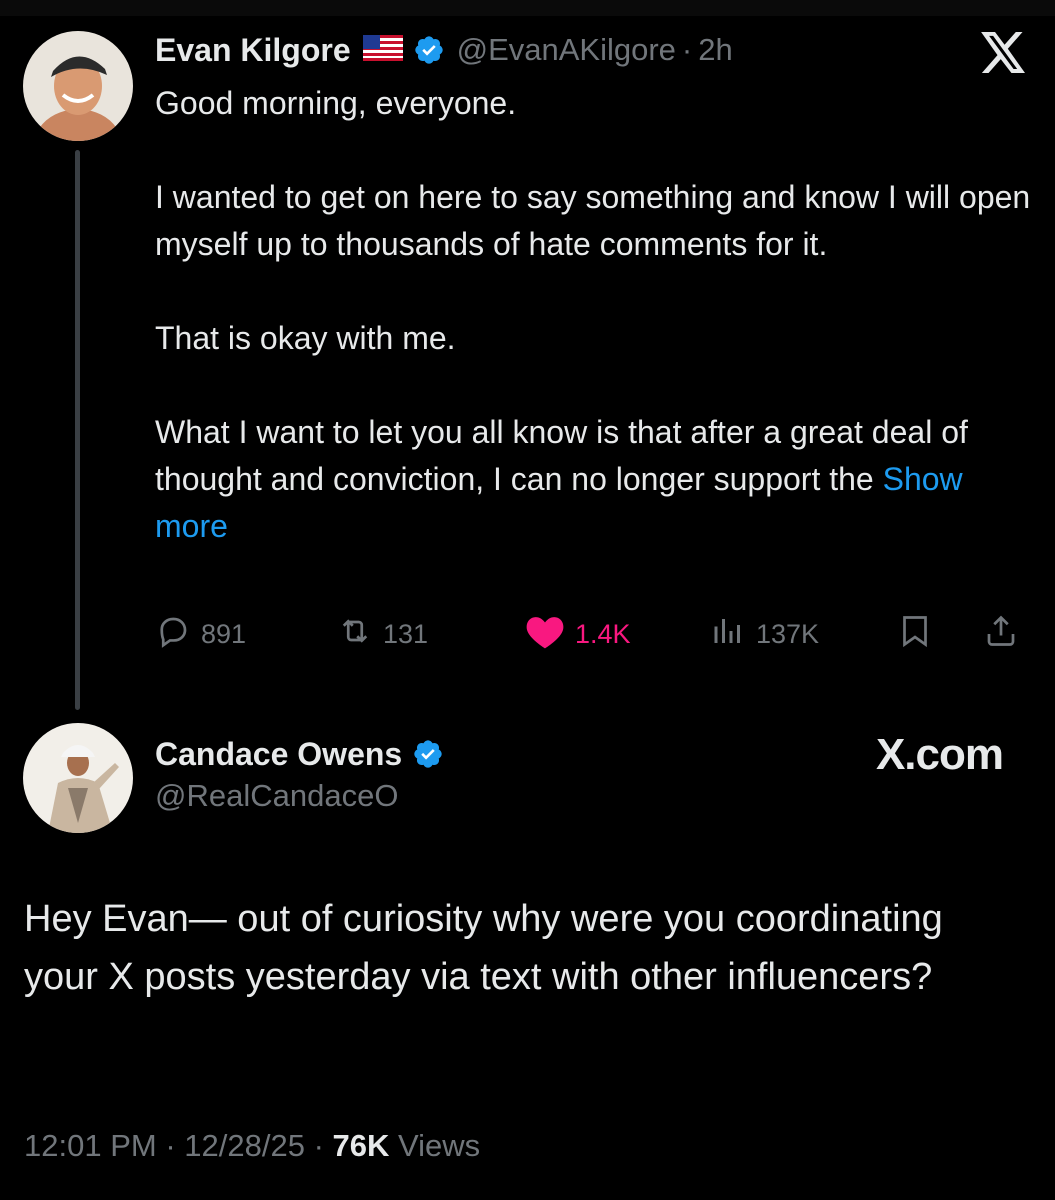 The height and width of the screenshot is (1200, 1055). Describe the element at coordinates (336, 103) in the screenshot. I see `tweet-paragraph: Good morning, everyone.` at that location.